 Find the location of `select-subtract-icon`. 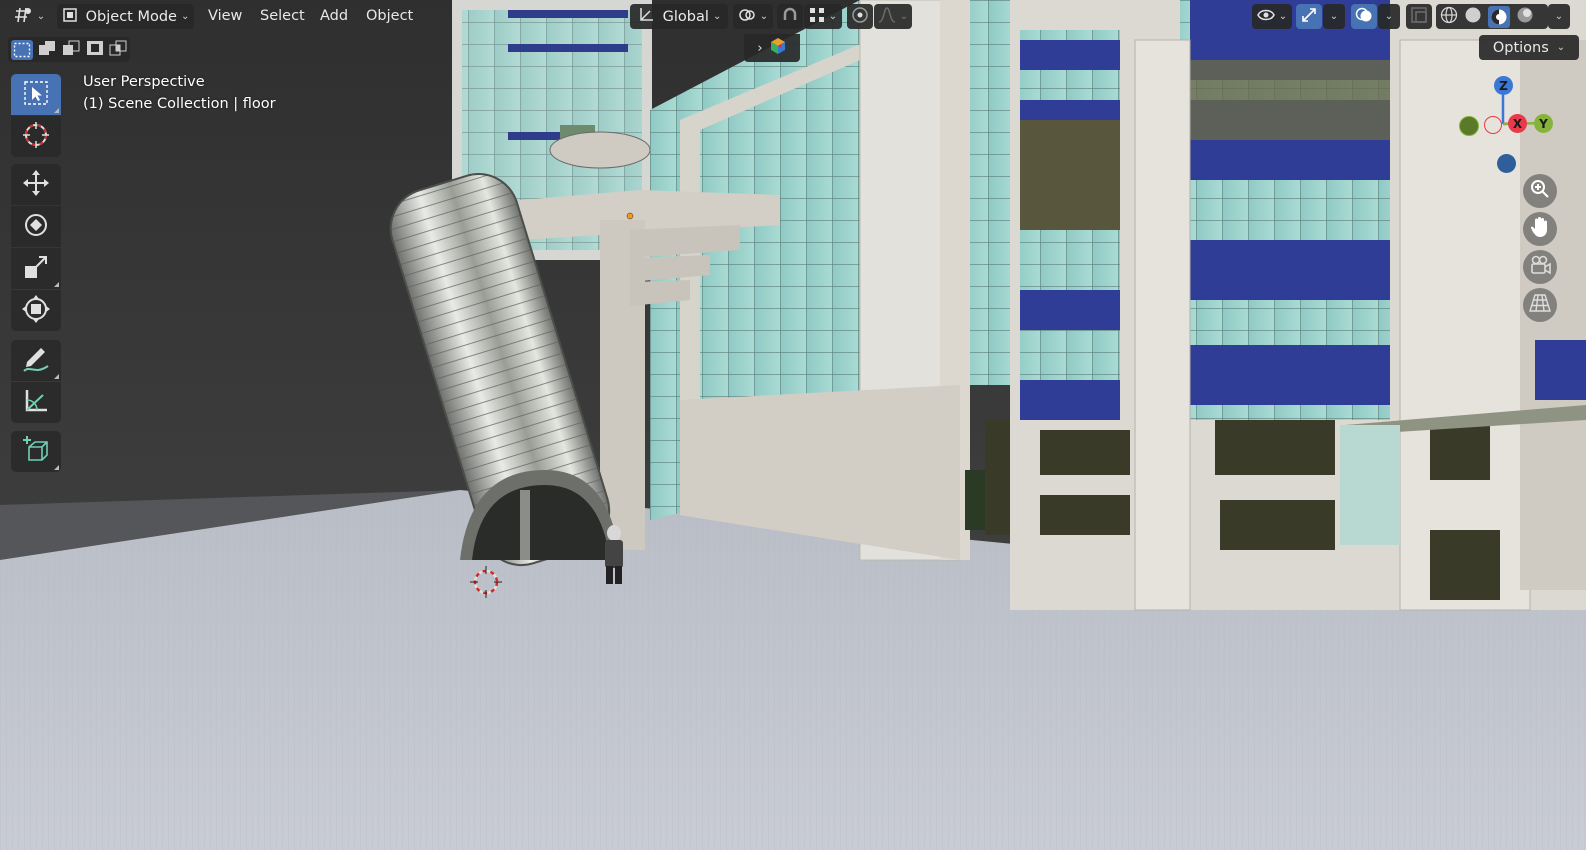

select-subtract-icon is located at coordinates (71, 50).